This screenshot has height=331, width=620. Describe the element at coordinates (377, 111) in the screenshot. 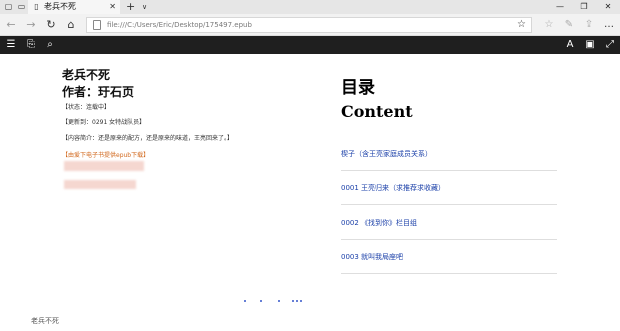

I see `toc-subheading: Content` at that location.